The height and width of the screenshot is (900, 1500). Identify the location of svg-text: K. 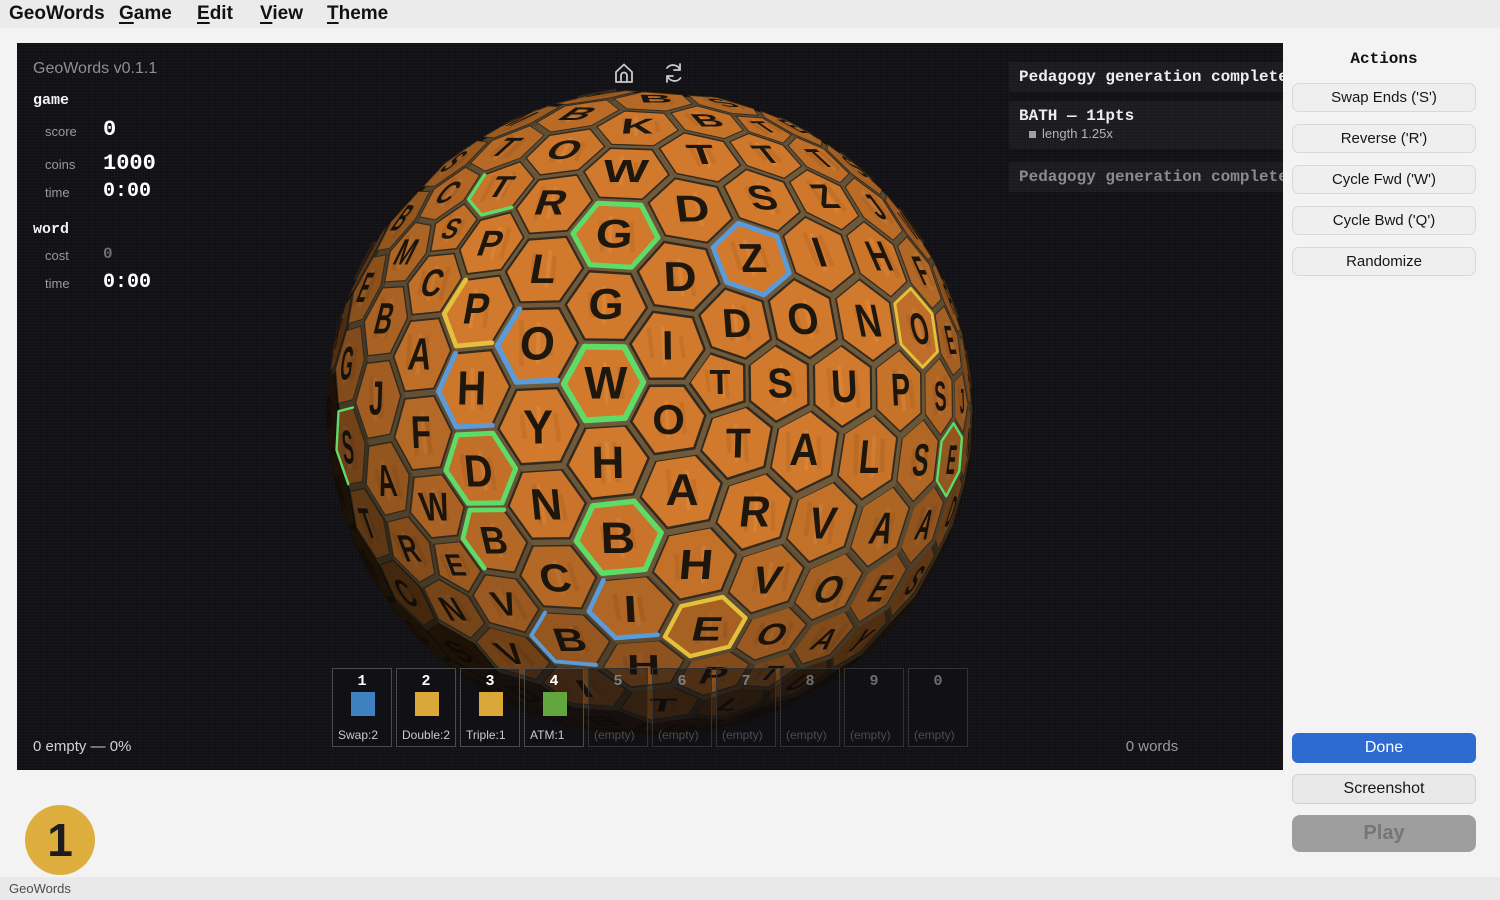
(637, 126).